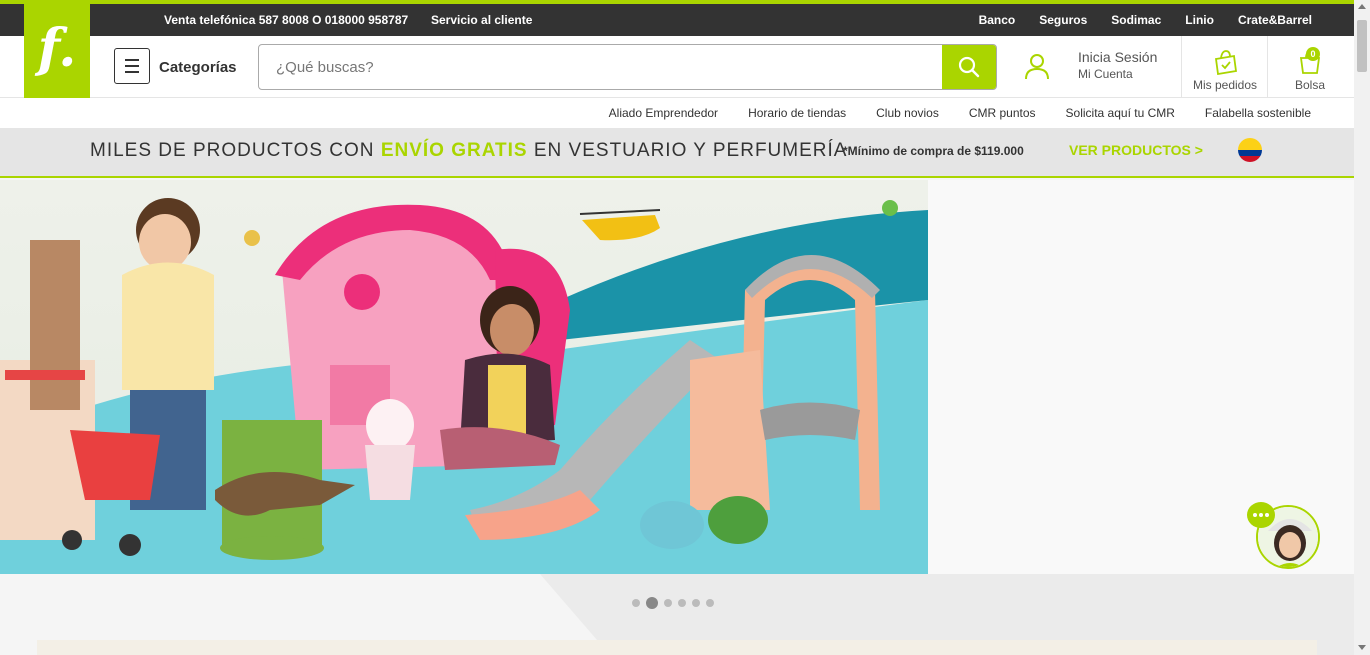 The width and height of the screenshot is (1370, 655). I want to click on promo-highlight: ENVÍO GRATIS, so click(454, 150).